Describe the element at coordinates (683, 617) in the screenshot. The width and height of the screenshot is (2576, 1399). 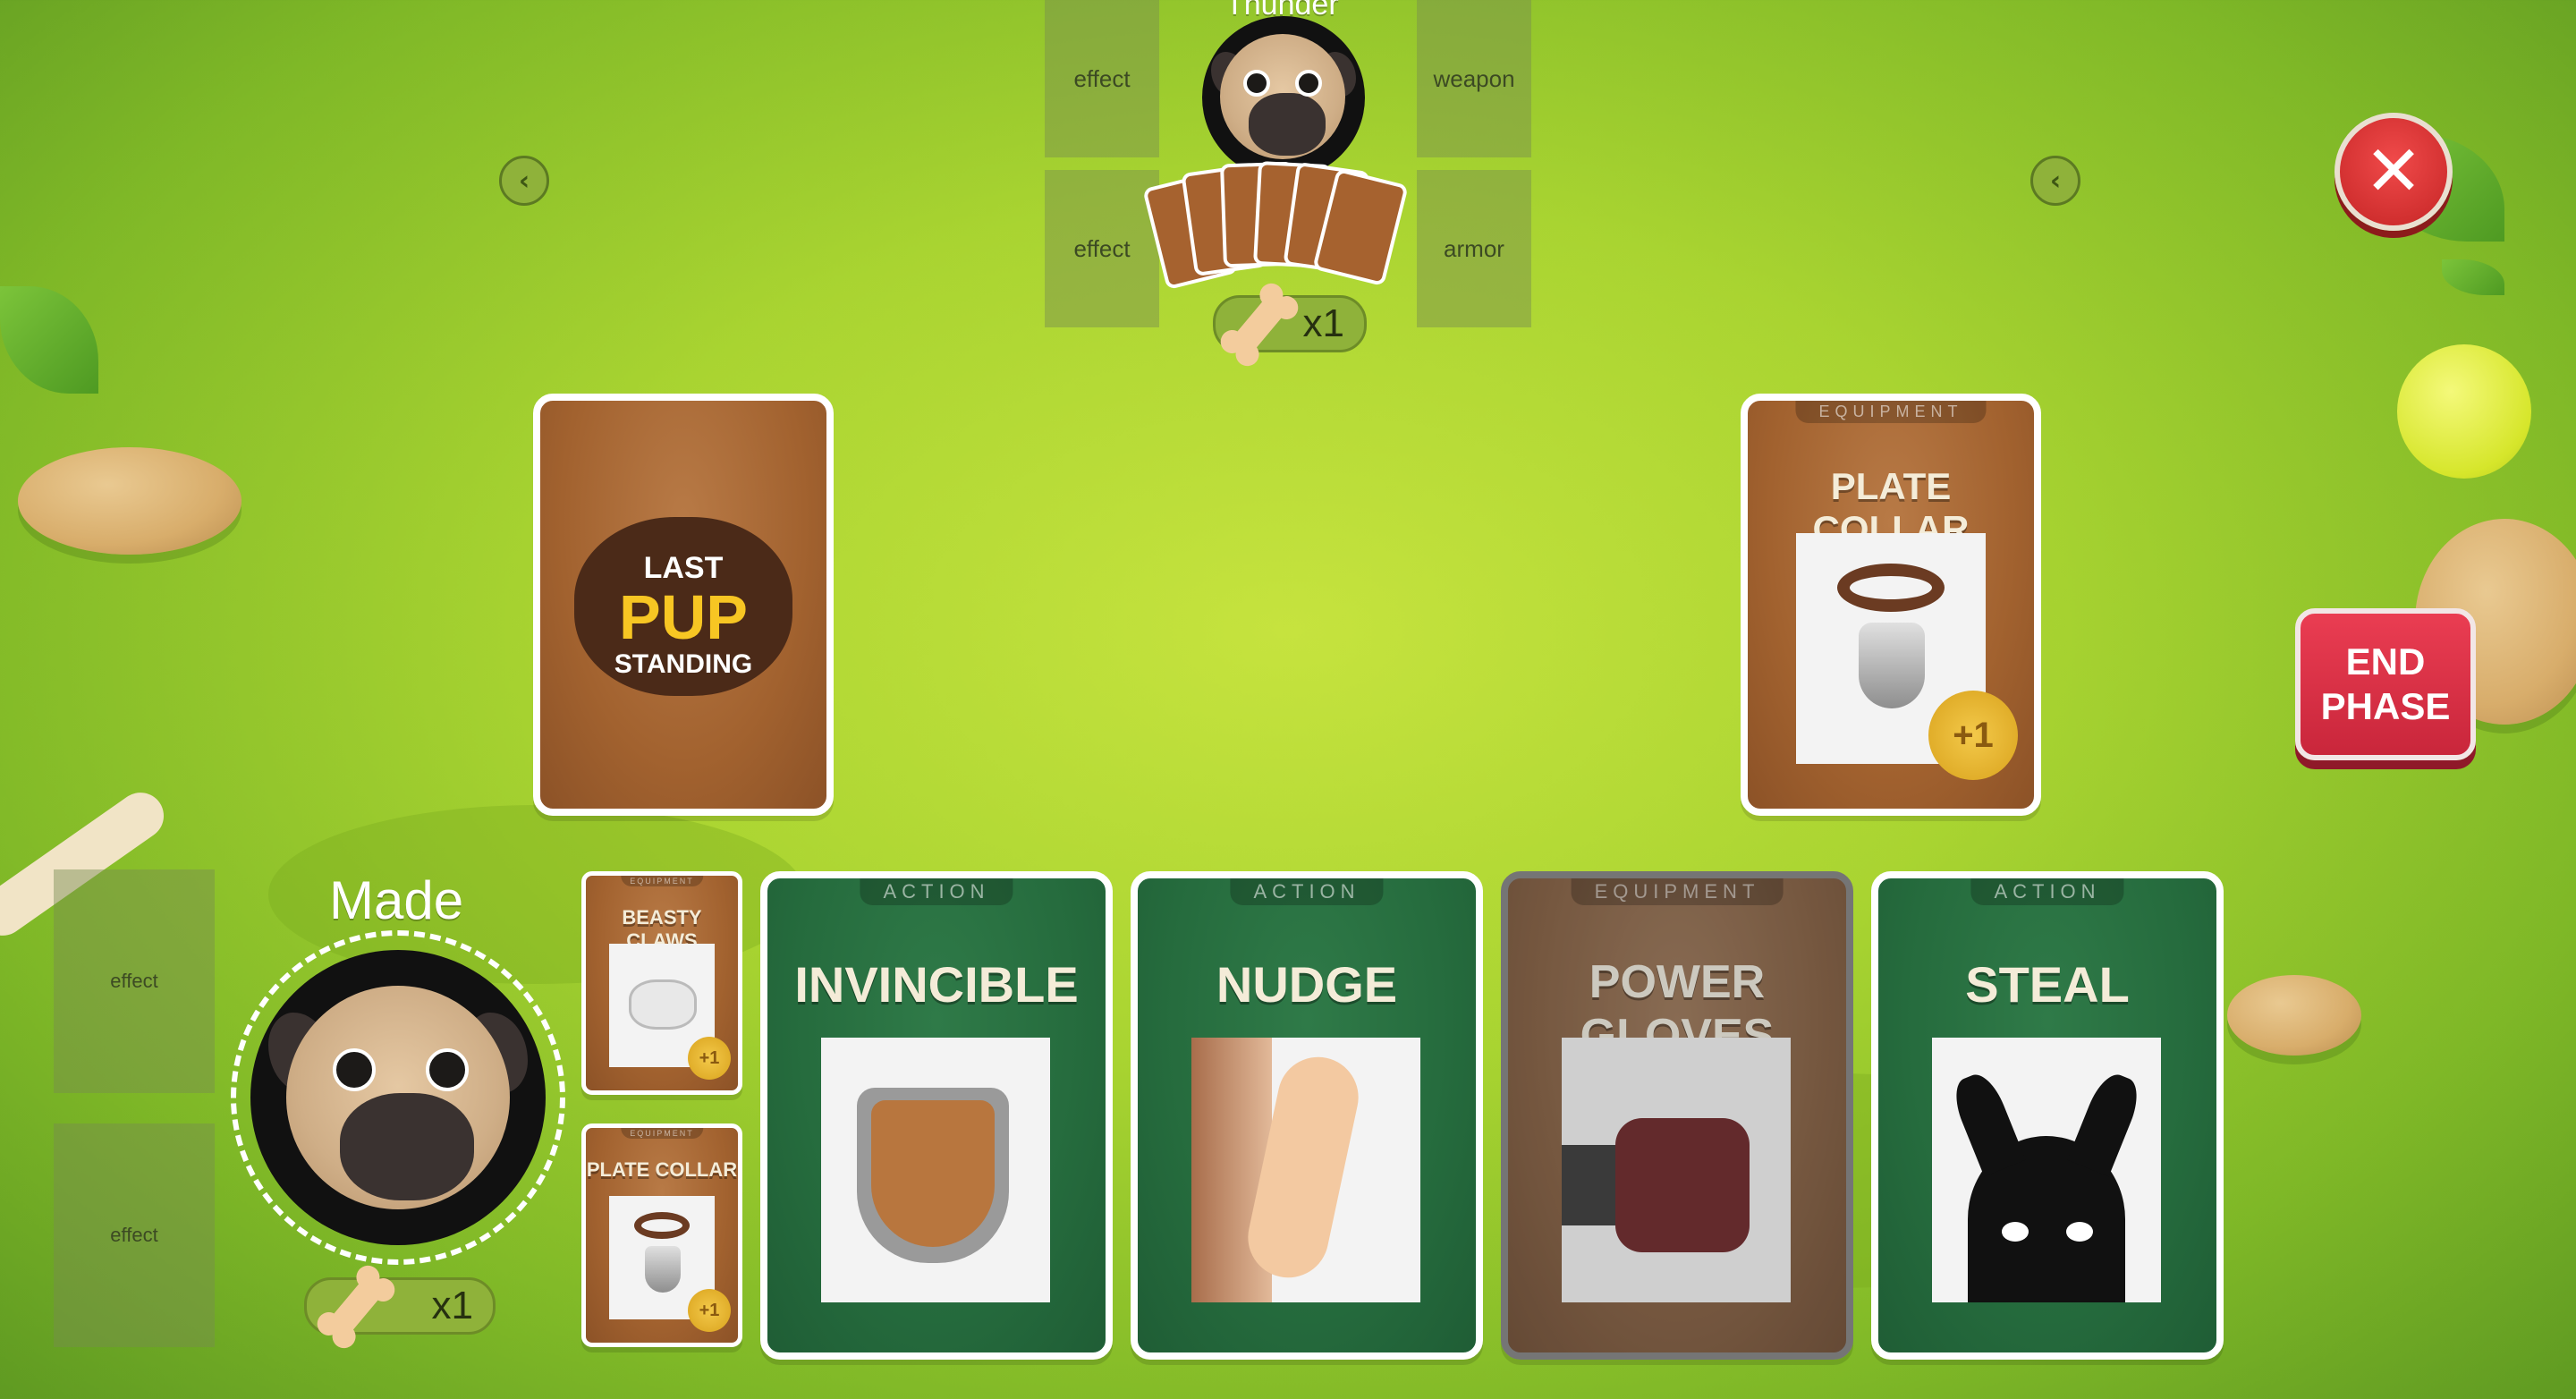
I see `deck-logo-line2: PUP` at that location.